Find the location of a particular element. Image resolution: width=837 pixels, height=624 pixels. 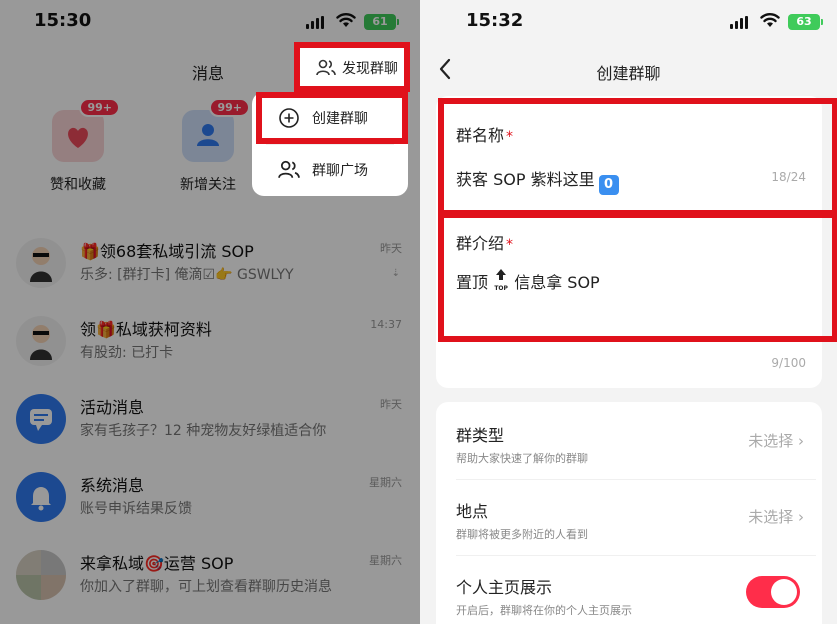

group-intro-count: 9/100 is located at coordinates (788, 363).